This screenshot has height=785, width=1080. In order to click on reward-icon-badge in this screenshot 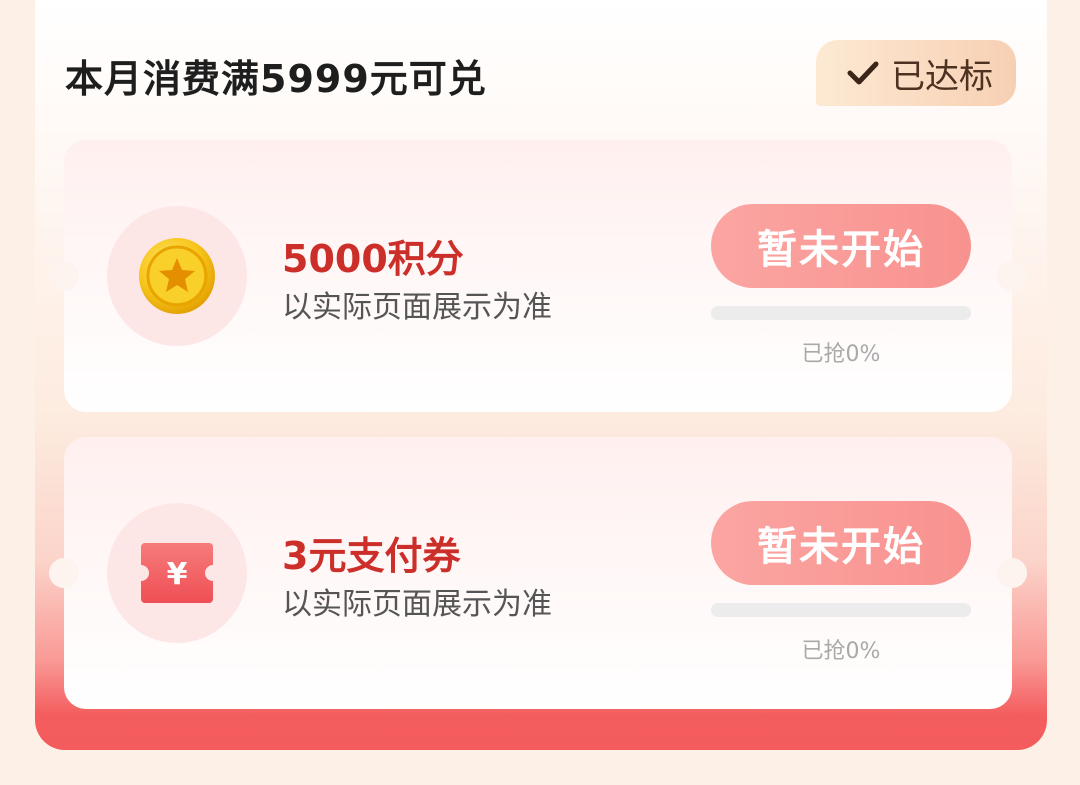, I will do `click(177, 276)`.